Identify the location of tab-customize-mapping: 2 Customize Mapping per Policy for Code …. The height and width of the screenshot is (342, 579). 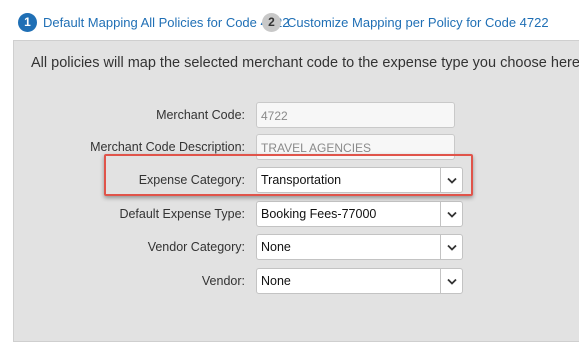
(405, 22).